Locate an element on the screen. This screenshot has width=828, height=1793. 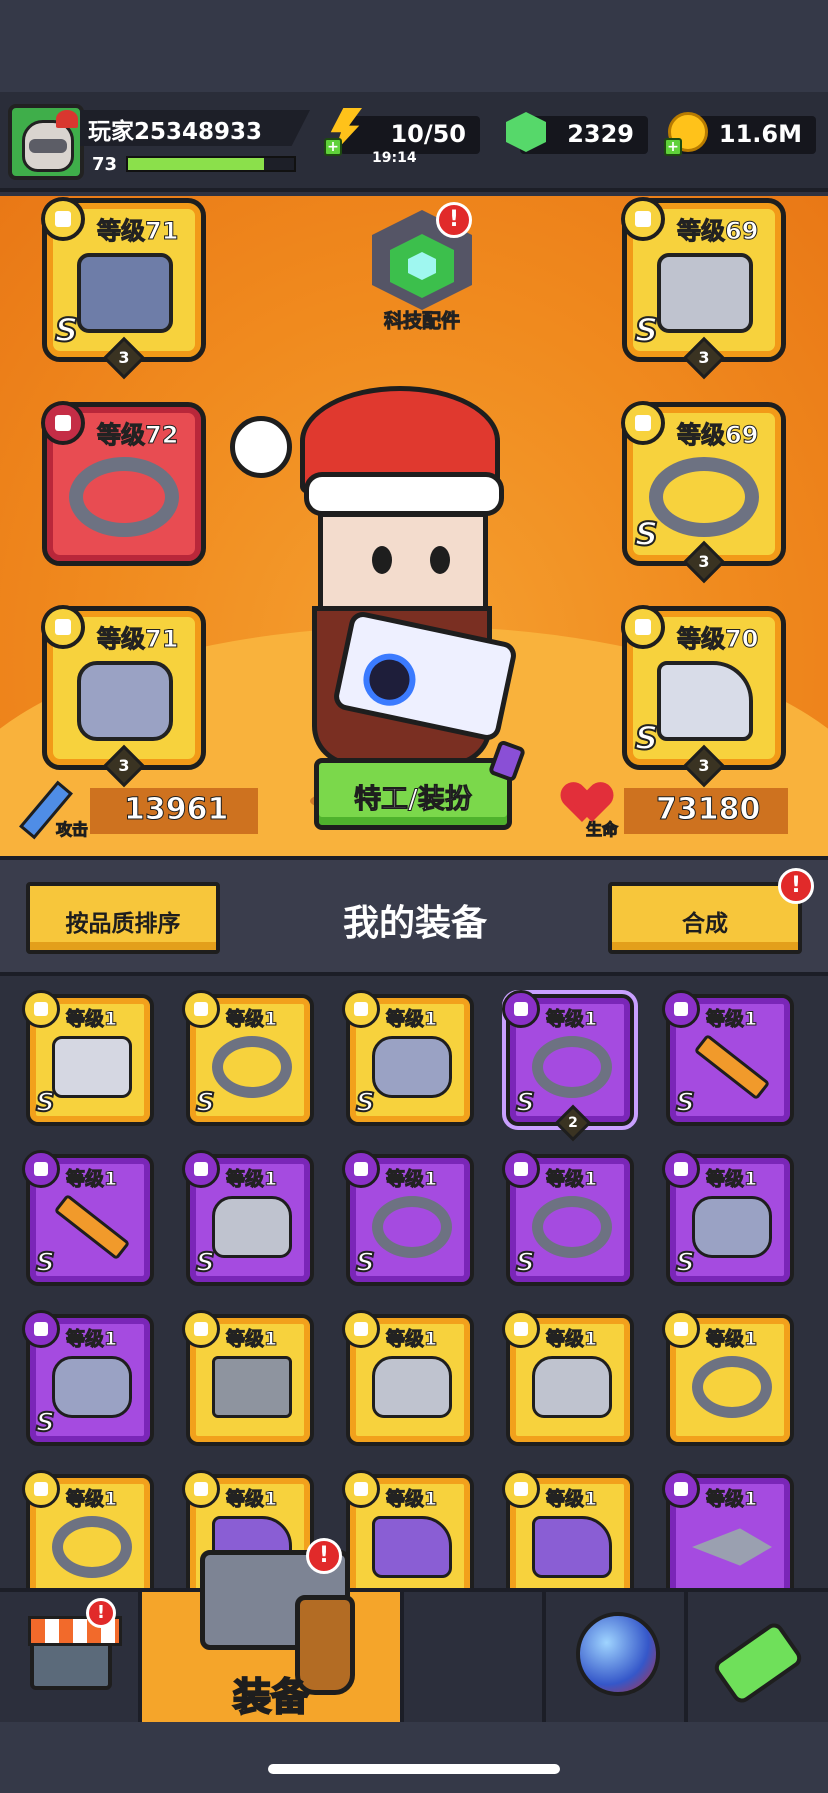
equipped-slot-belt: 等级69 S 3 is located at coordinates (703, 492).